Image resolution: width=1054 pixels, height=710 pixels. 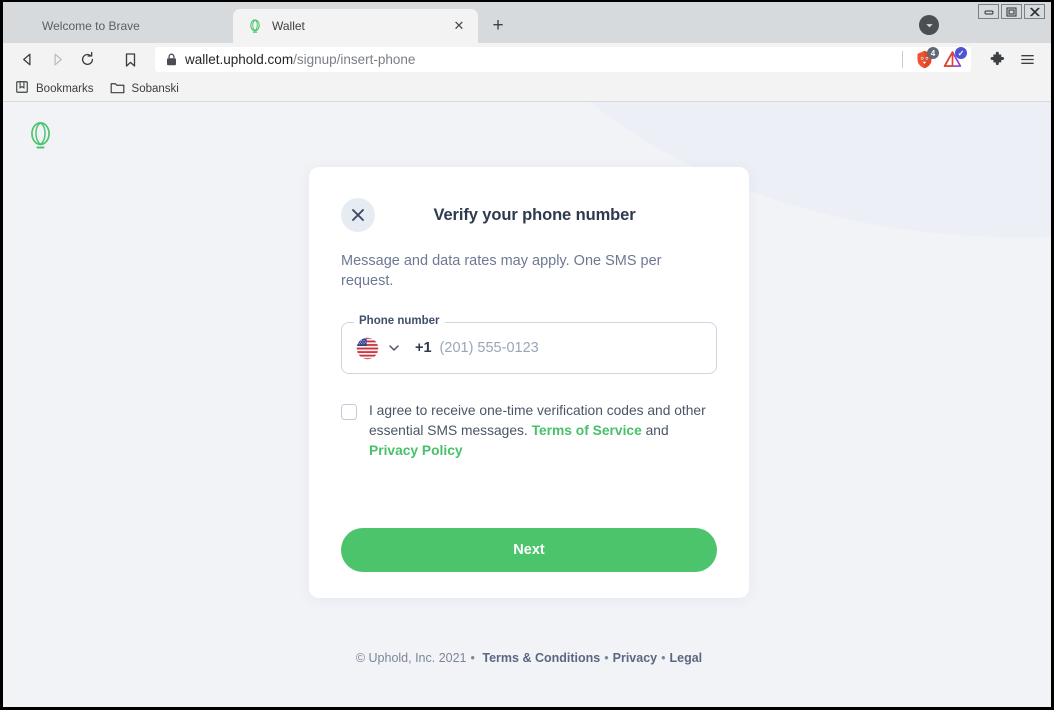 I want to click on tab-title: Welcome to Brave, so click(x=91, y=26).